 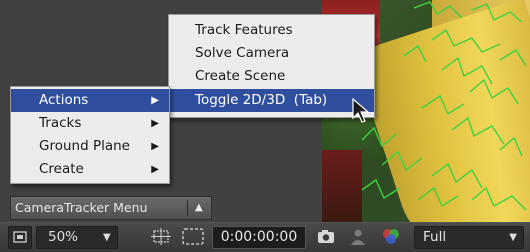 What do you see at coordinates (90, 123) in the screenshot?
I see `menu-item-tracks: Tracks ▶` at bounding box center [90, 123].